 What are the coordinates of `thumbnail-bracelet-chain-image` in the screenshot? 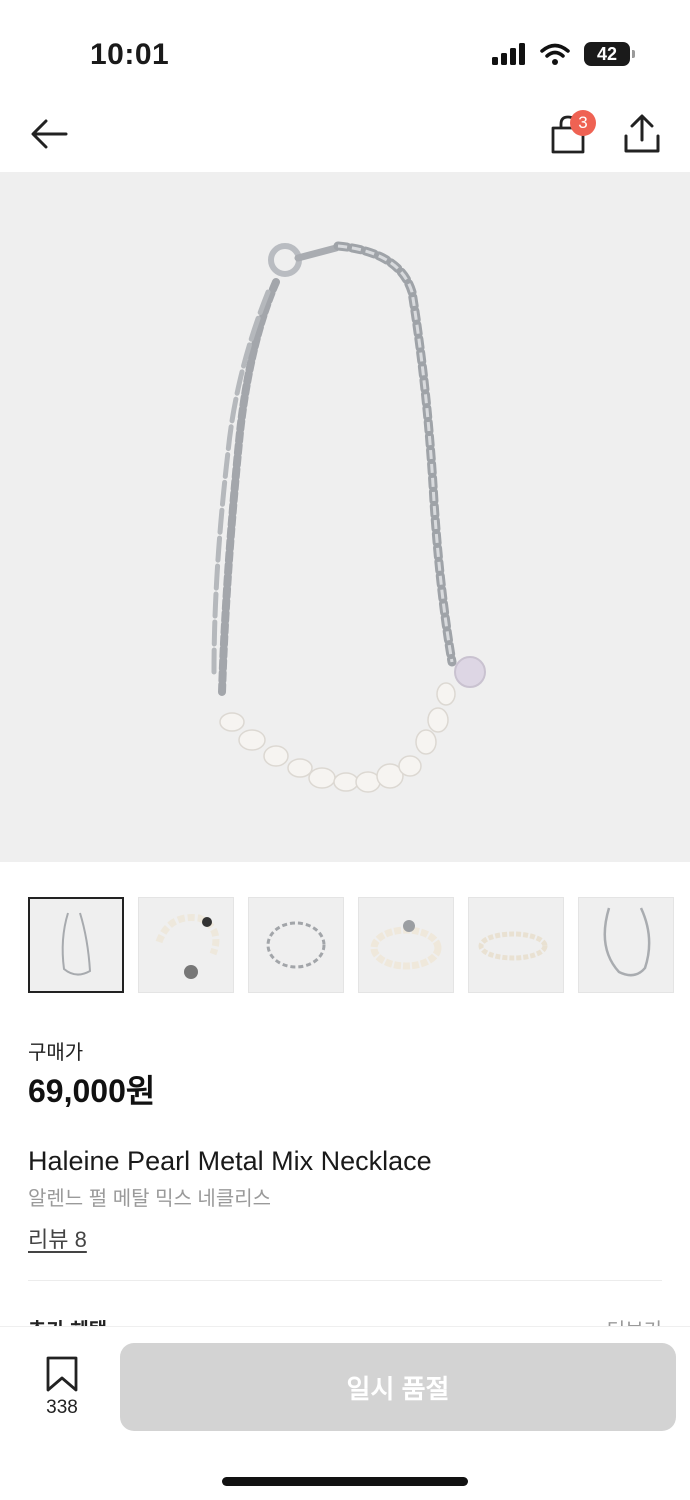 It's located at (296, 945).